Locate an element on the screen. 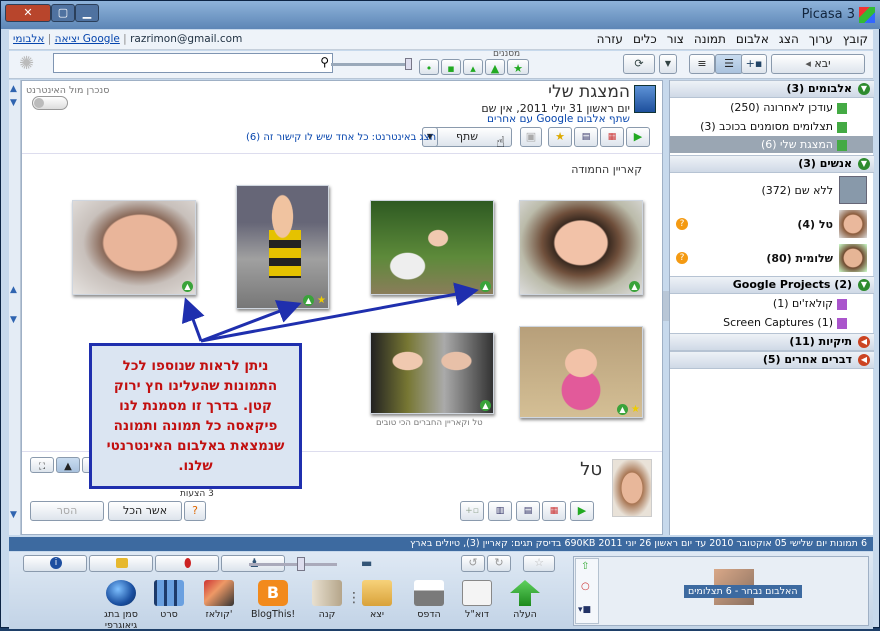  albums-header: אלבומים (3) ▼ is located at coordinates (772, 89).